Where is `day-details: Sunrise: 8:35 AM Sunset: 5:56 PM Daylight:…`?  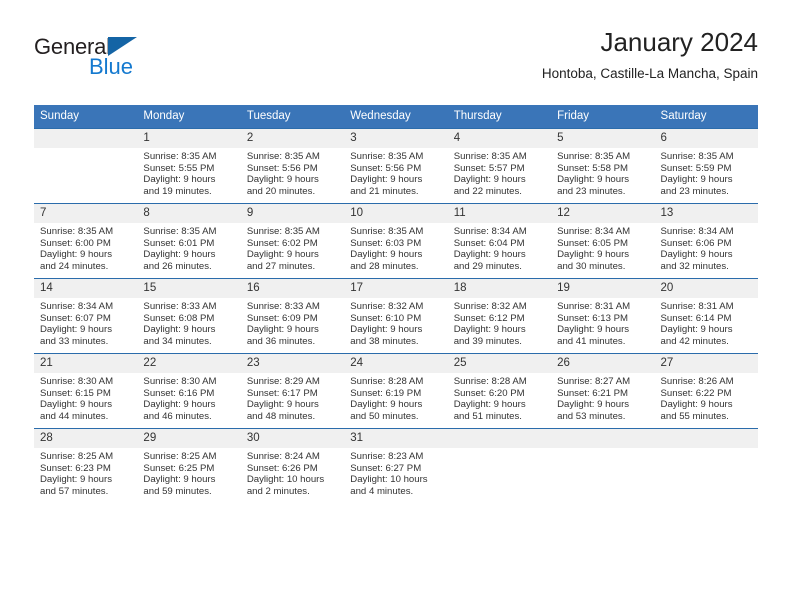 day-details: Sunrise: 8:35 AM Sunset: 5:56 PM Daylight:… is located at coordinates (395, 172).